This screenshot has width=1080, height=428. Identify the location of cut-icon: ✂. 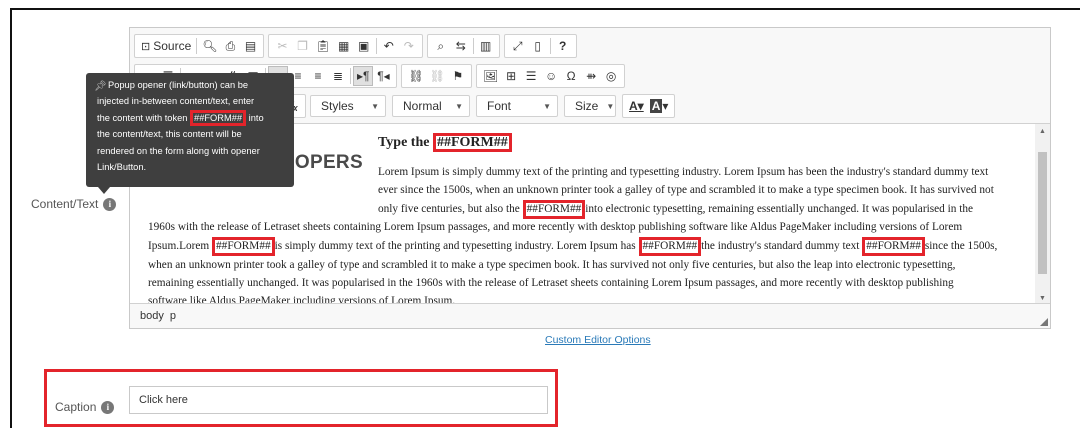
(282, 46).